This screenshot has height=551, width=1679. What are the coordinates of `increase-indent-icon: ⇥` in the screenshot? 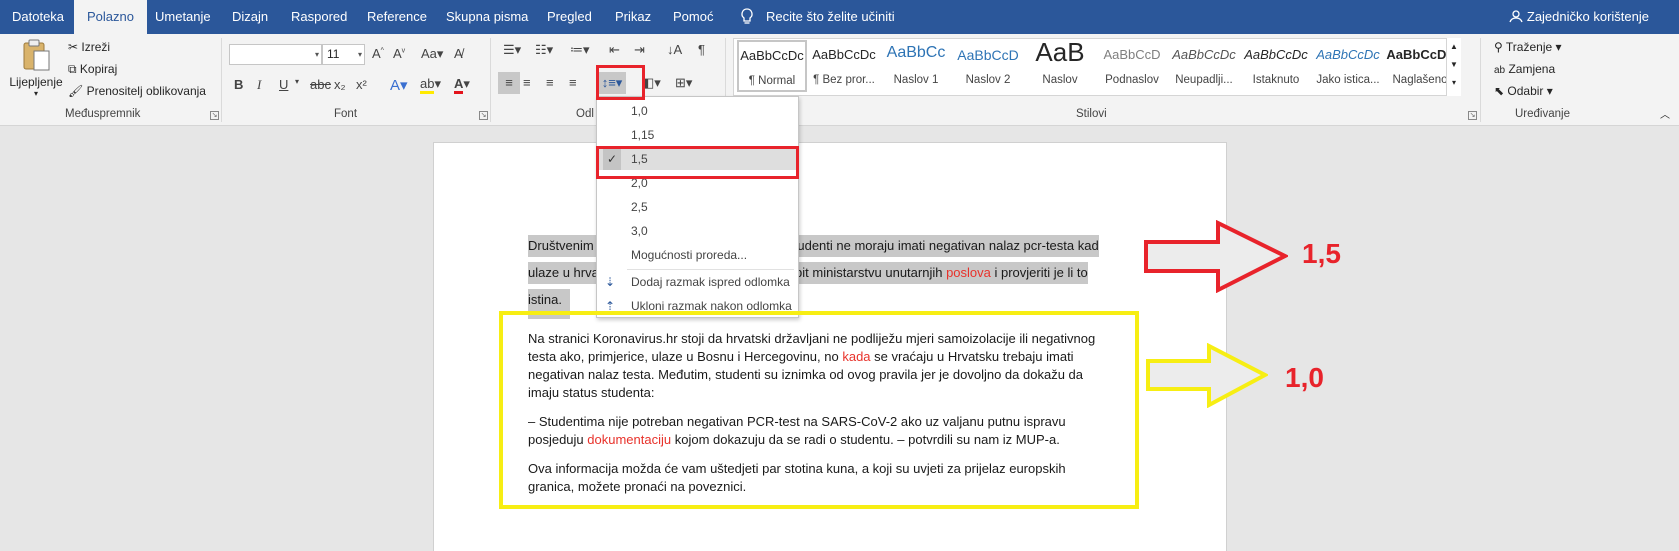 It's located at (639, 50).